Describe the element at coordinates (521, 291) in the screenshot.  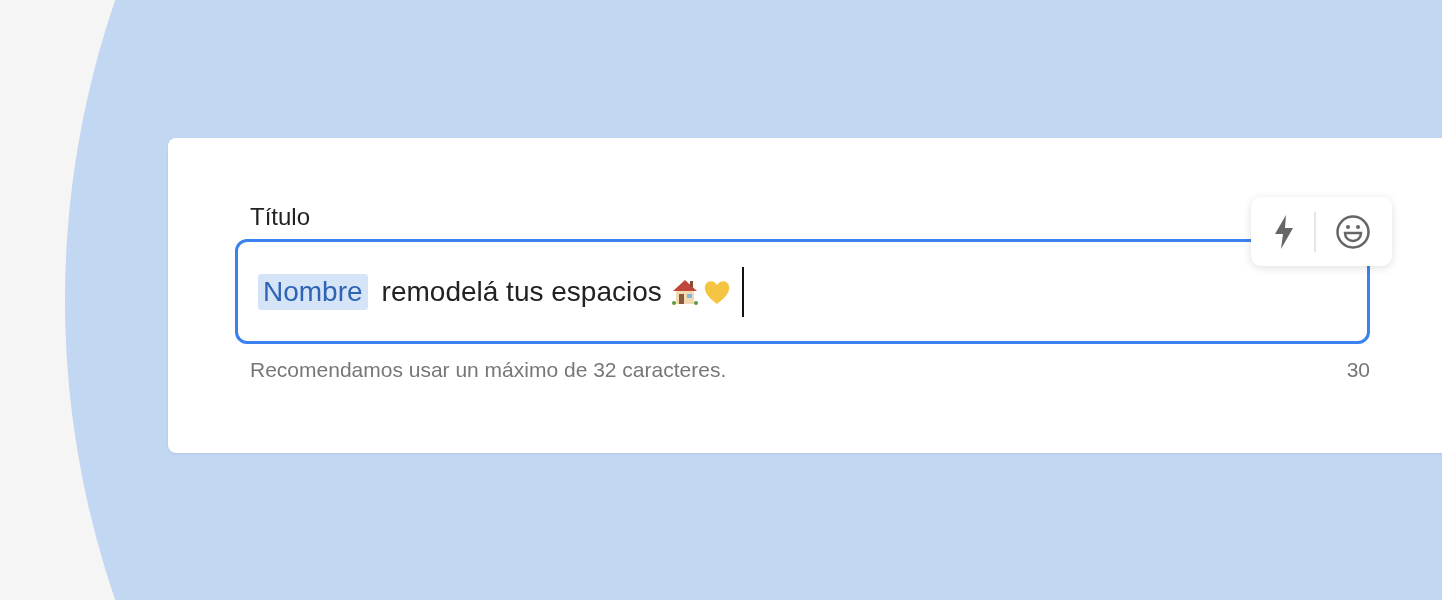
I see `input-value: remodelá tus espacios` at that location.